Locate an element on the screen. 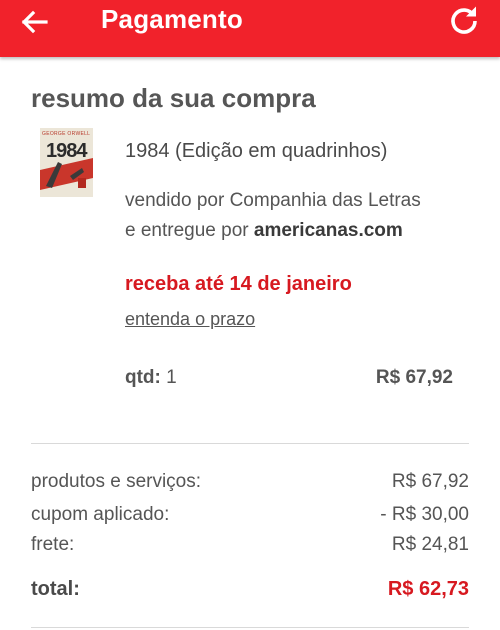 Image resolution: width=500 pixels, height=630 pixels. app-header: Pagamento is located at coordinates (250, 28).